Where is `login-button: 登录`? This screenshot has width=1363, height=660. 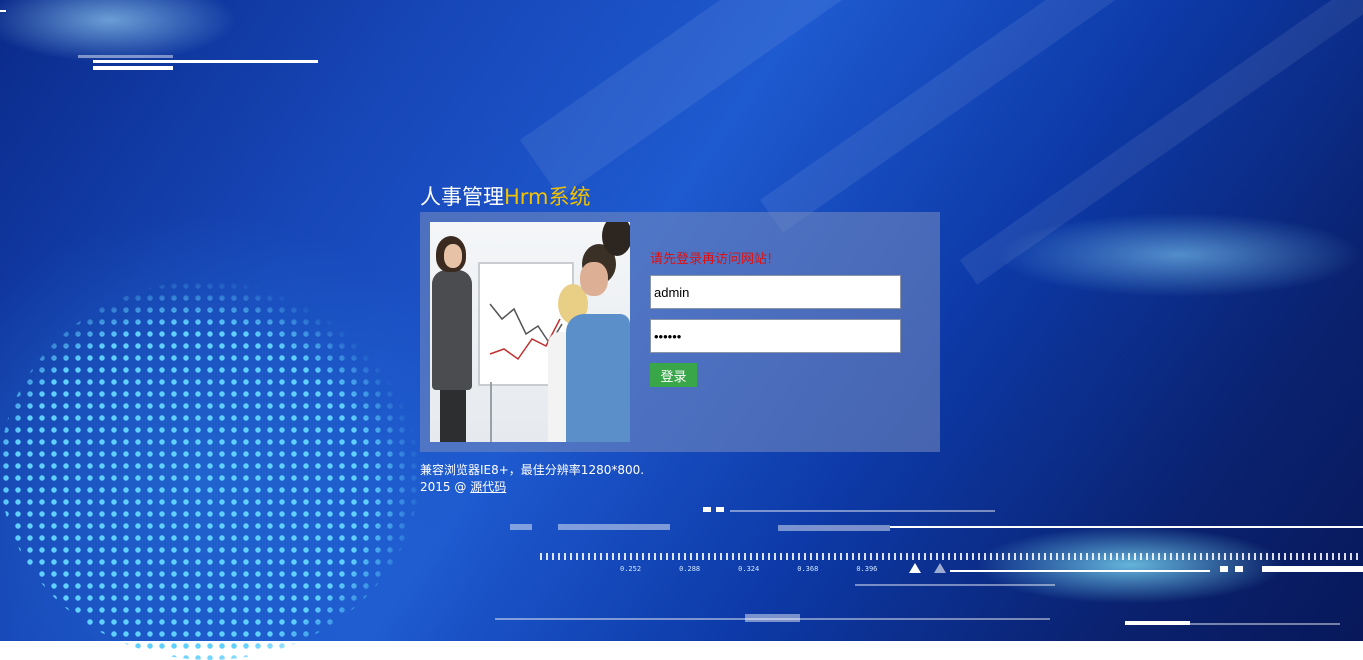 login-button: 登录 is located at coordinates (673, 375).